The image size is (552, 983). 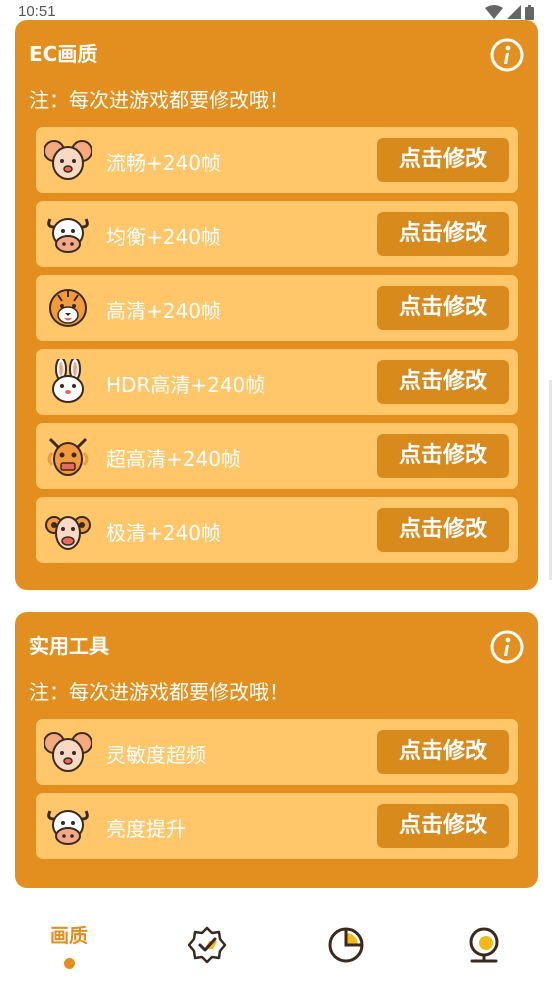 I want to click on row-label: 亮度提升, so click(x=146, y=829).